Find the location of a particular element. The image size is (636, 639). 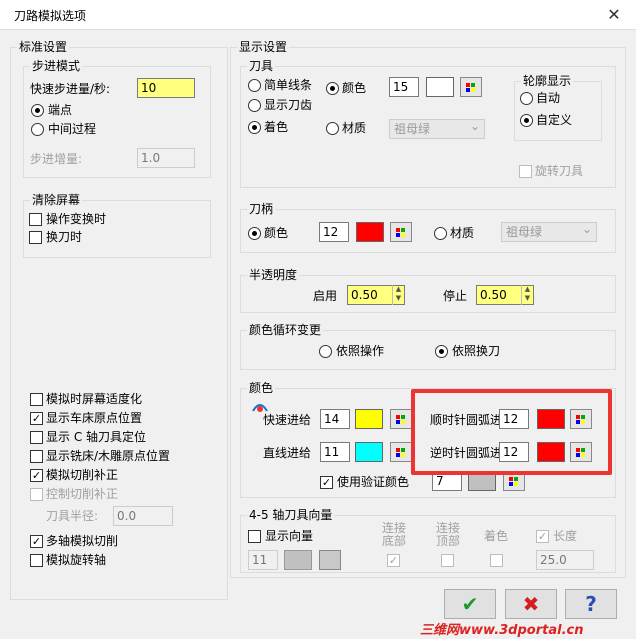

link-bottom-checkbox: ✓ is located at coordinates (393, 560).